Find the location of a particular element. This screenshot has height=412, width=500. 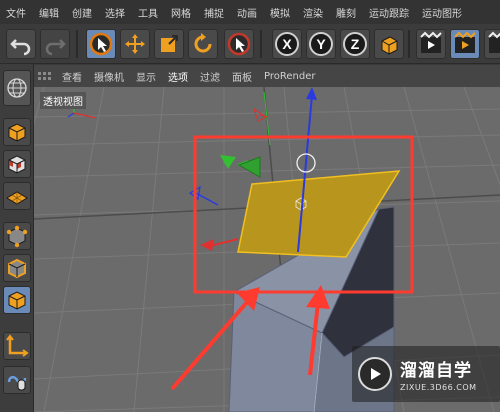

render-settings-icon is located at coordinates (494, 42).